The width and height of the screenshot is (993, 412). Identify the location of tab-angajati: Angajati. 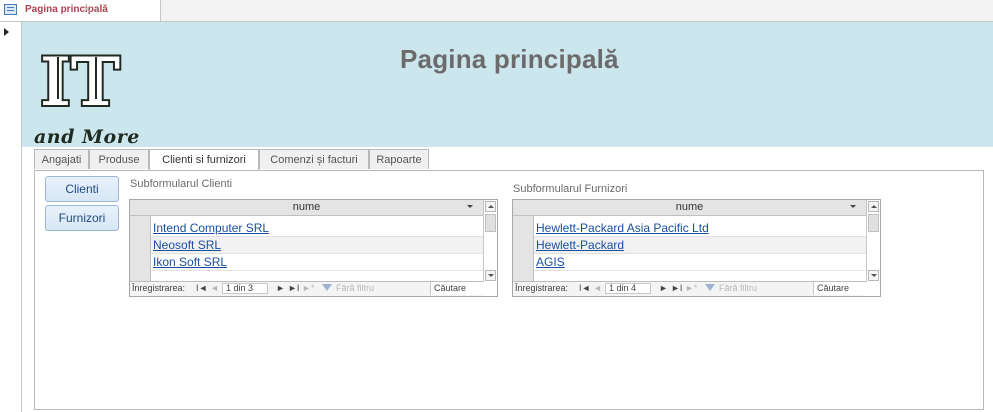
(61, 159).